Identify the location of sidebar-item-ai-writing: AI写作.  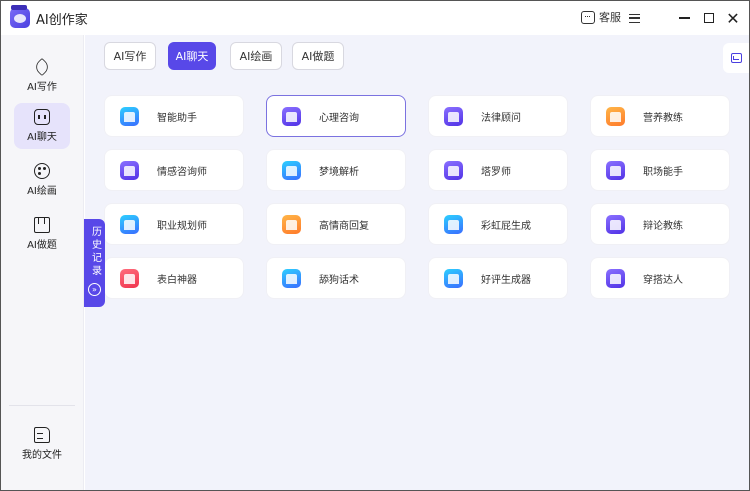
(42, 76).